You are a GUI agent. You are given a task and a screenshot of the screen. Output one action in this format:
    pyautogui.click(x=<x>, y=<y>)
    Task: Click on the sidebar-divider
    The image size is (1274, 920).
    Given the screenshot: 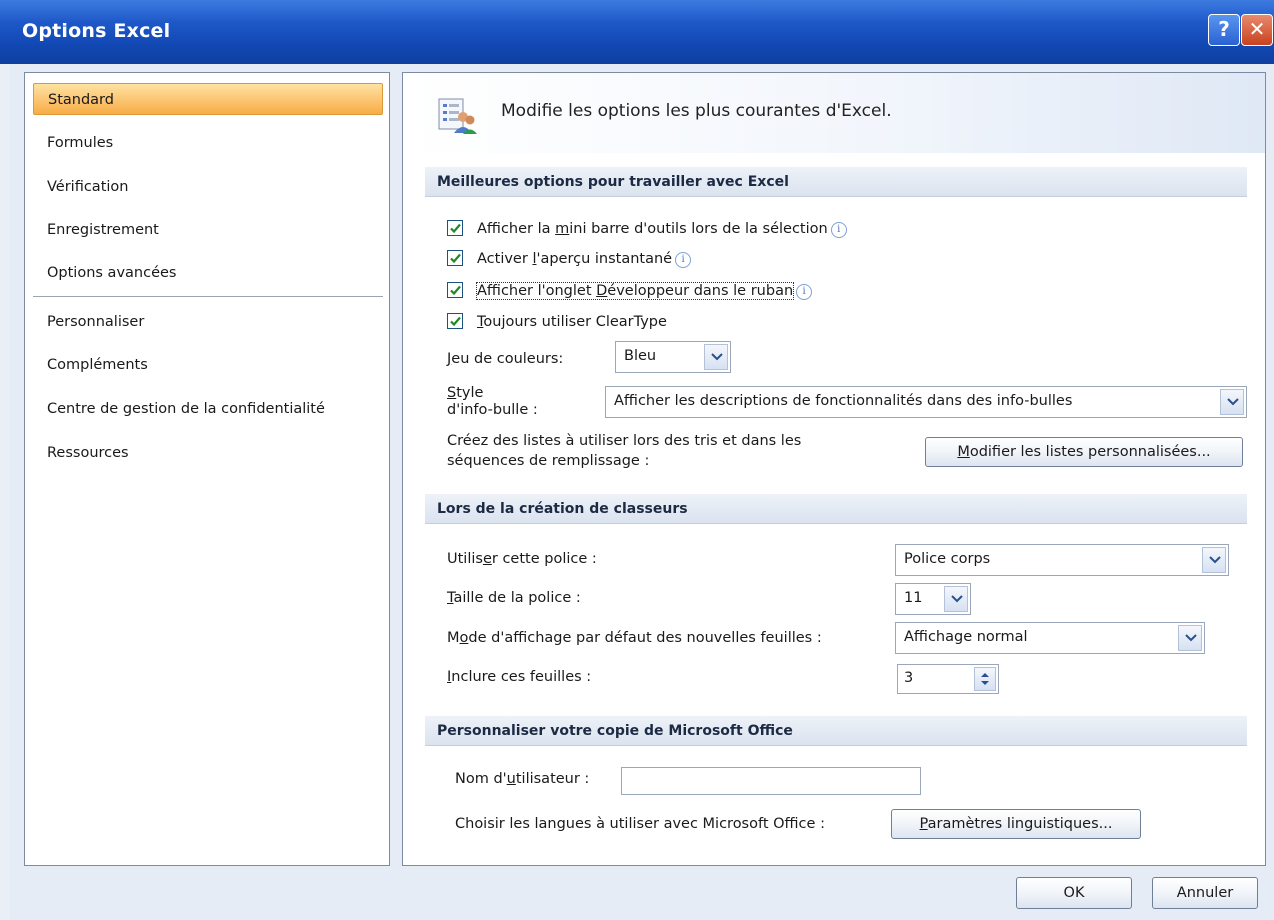 What is the action you would take?
    pyautogui.click(x=208, y=296)
    